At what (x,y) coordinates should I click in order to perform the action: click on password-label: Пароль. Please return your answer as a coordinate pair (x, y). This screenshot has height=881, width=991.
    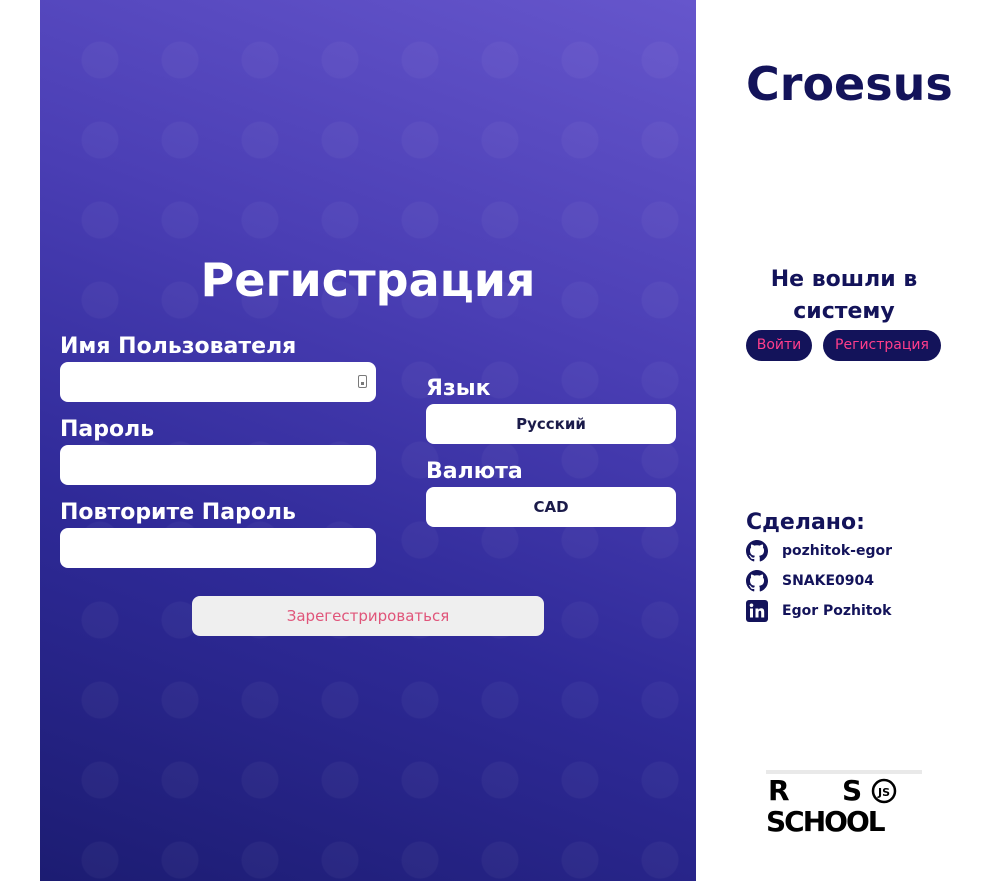
    Looking at the image, I should click on (107, 429).